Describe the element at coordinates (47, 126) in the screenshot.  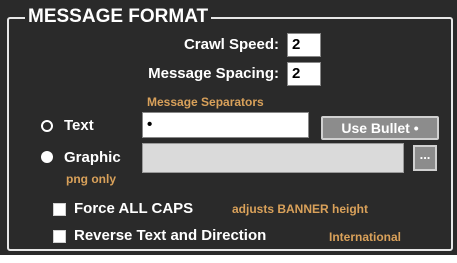
I see `text-radio` at that location.